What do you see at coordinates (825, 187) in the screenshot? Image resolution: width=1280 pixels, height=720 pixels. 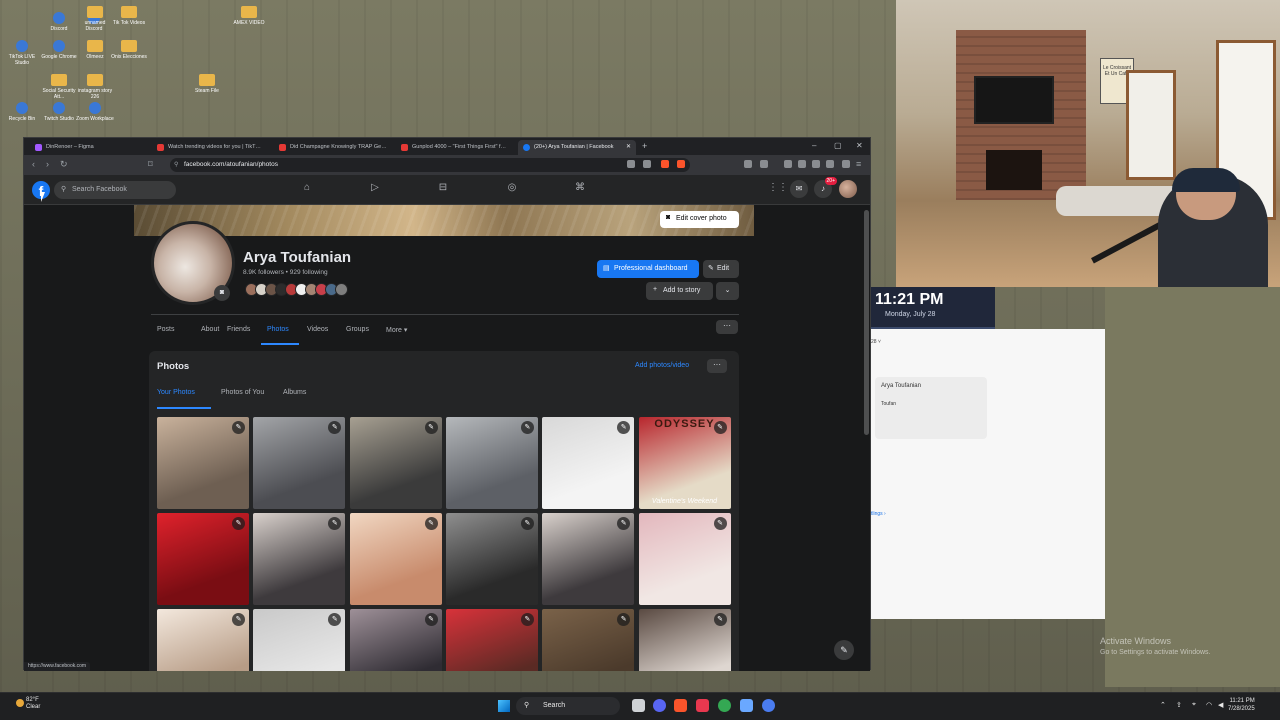 I see `notifications-icon: ♪ 20+` at bounding box center [825, 187].